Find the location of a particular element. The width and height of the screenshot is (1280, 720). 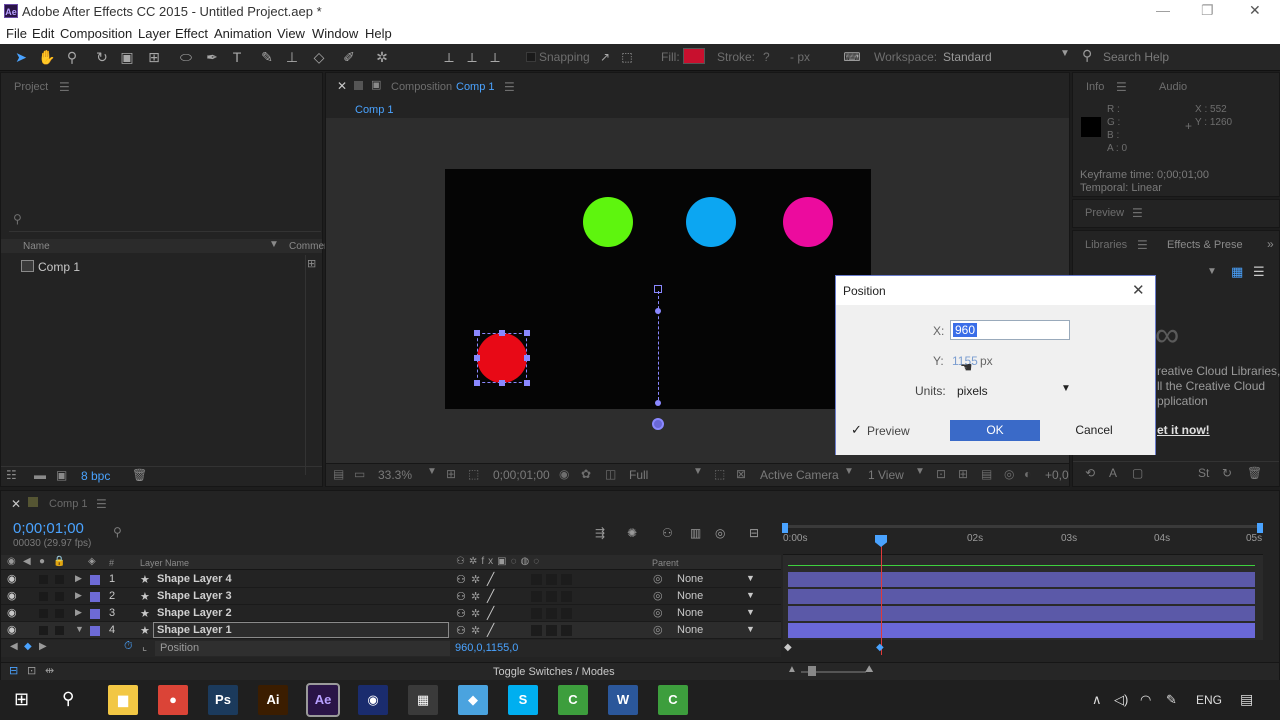

project-tab: Project is located at coordinates (31, 87).